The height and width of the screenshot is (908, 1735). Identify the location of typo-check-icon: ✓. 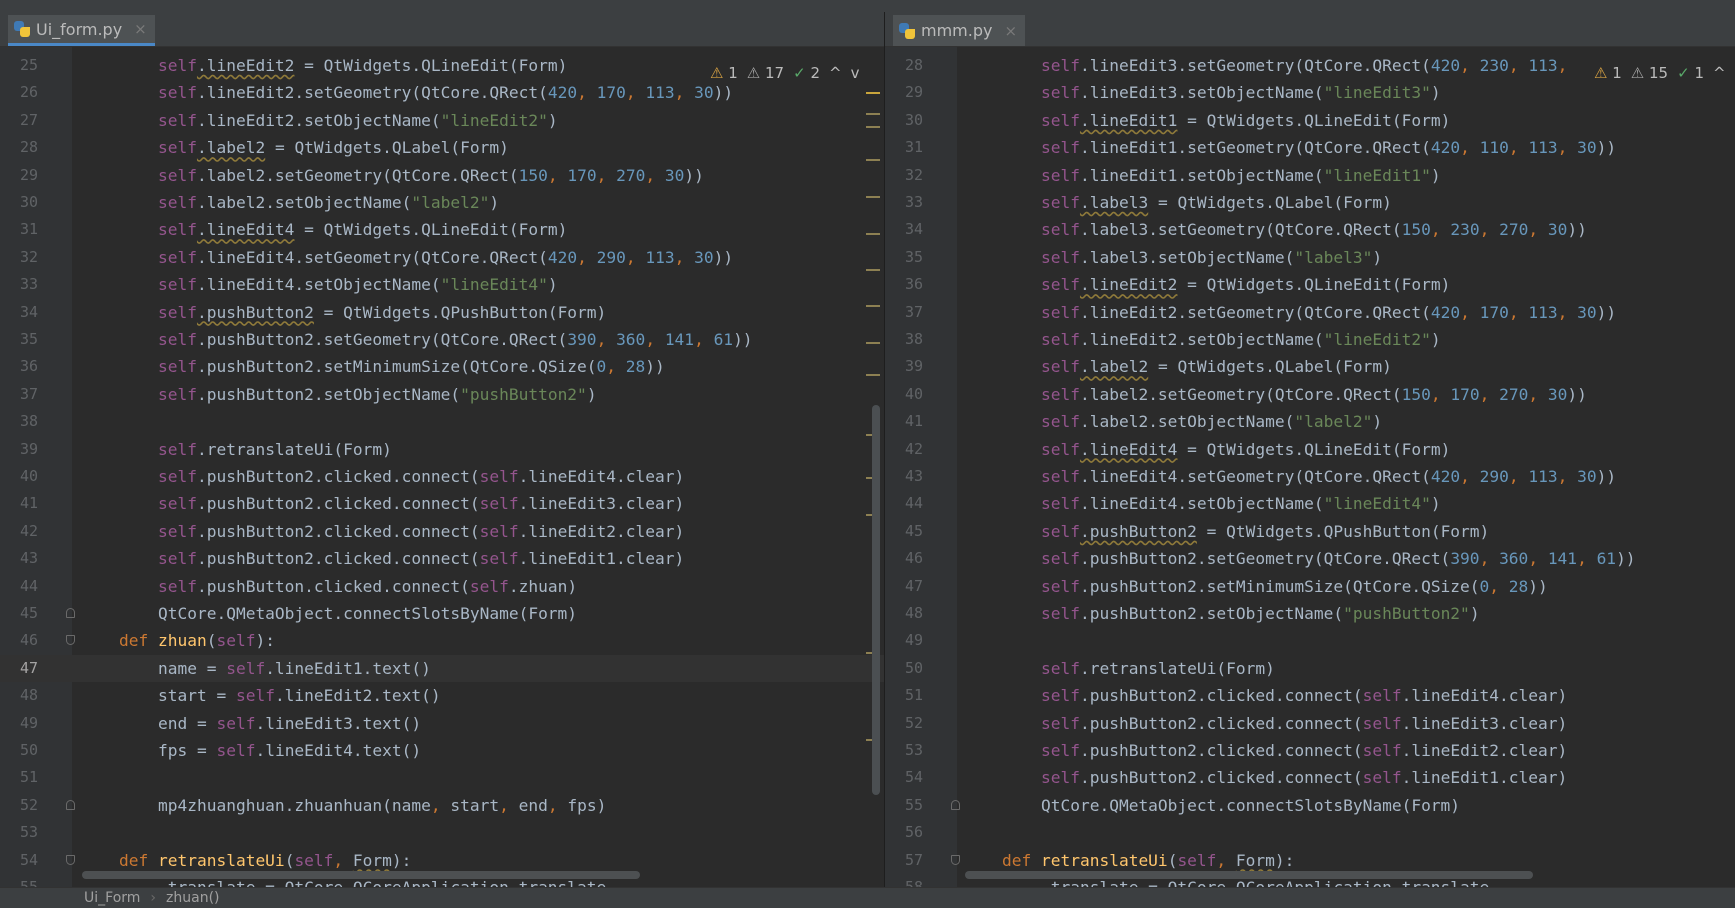
(799, 73).